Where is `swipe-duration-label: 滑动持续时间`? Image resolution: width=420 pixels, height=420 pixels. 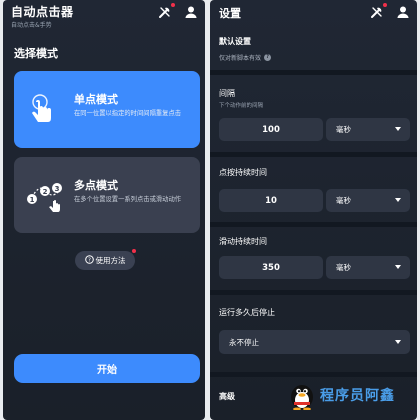
swipe-duration-label: 滑动持续时间 is located at coordinates (243, 241).